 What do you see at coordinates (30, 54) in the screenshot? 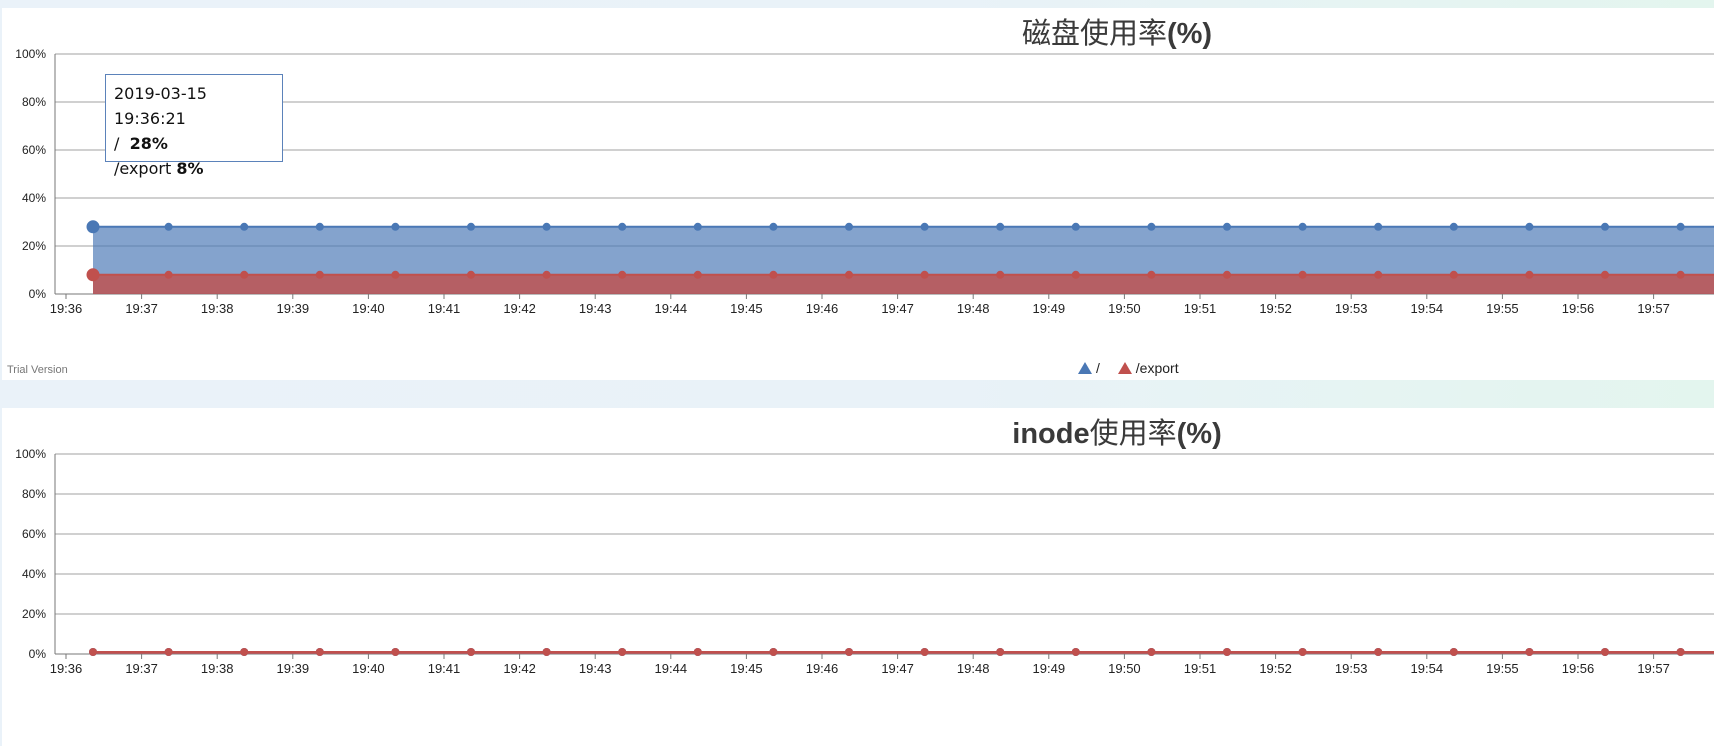
I see `y-tick-label: 100%` at bounding box center [30, 54].